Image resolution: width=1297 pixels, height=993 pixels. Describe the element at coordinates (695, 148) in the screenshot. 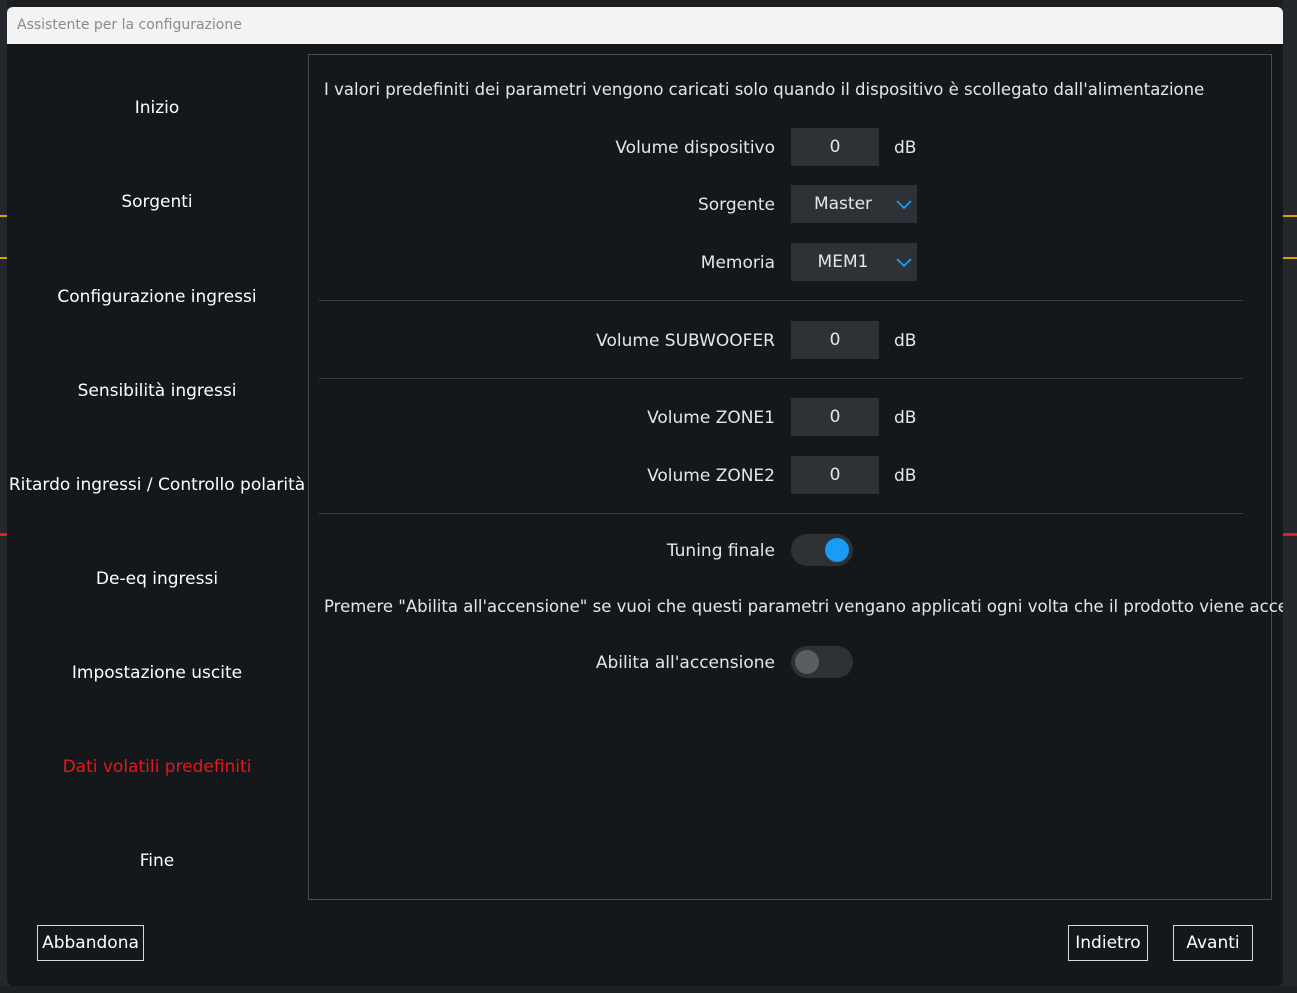

I see `device-volume-label: Volume dispositivo` at that location.